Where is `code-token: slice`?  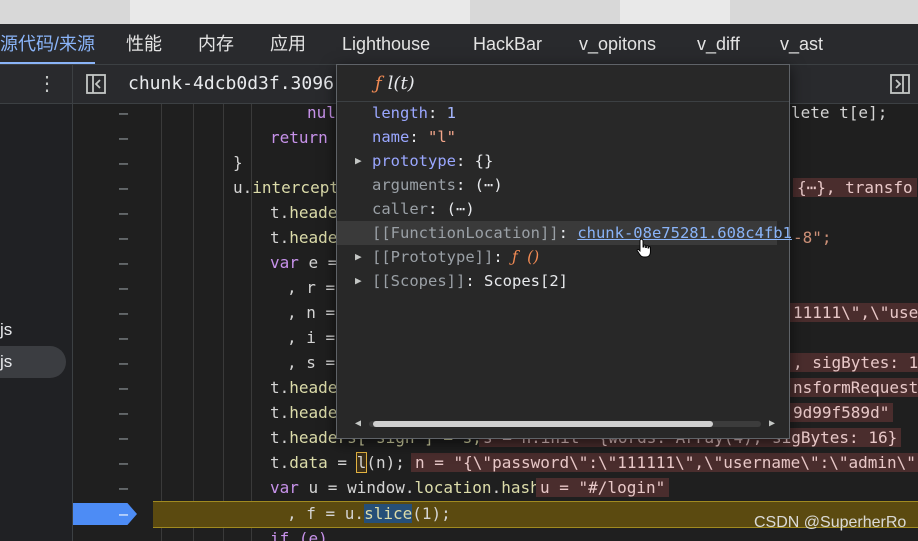
code-token: slice is located at coordinates (388, 513).